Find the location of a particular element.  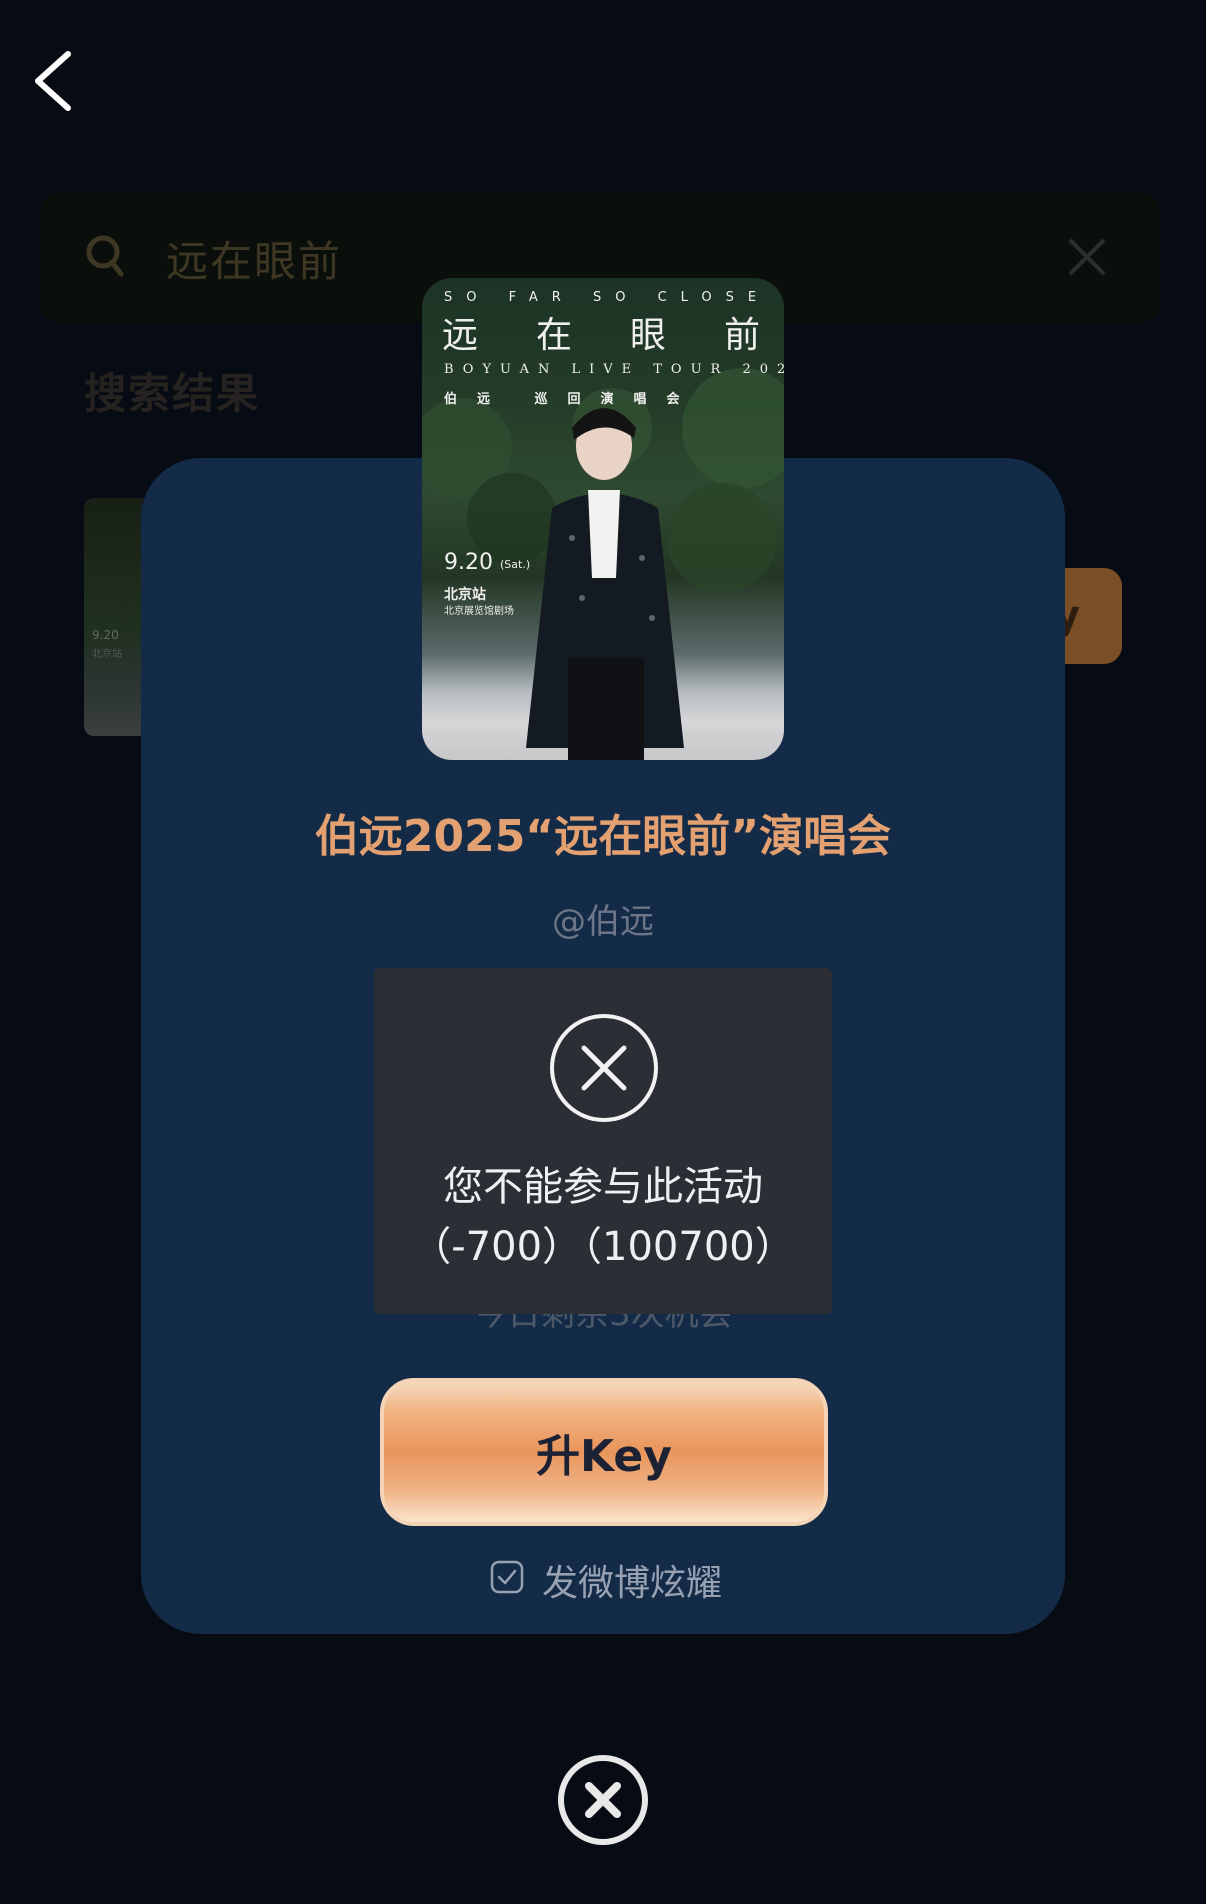

search-icon is located at coordinates (105, 256).